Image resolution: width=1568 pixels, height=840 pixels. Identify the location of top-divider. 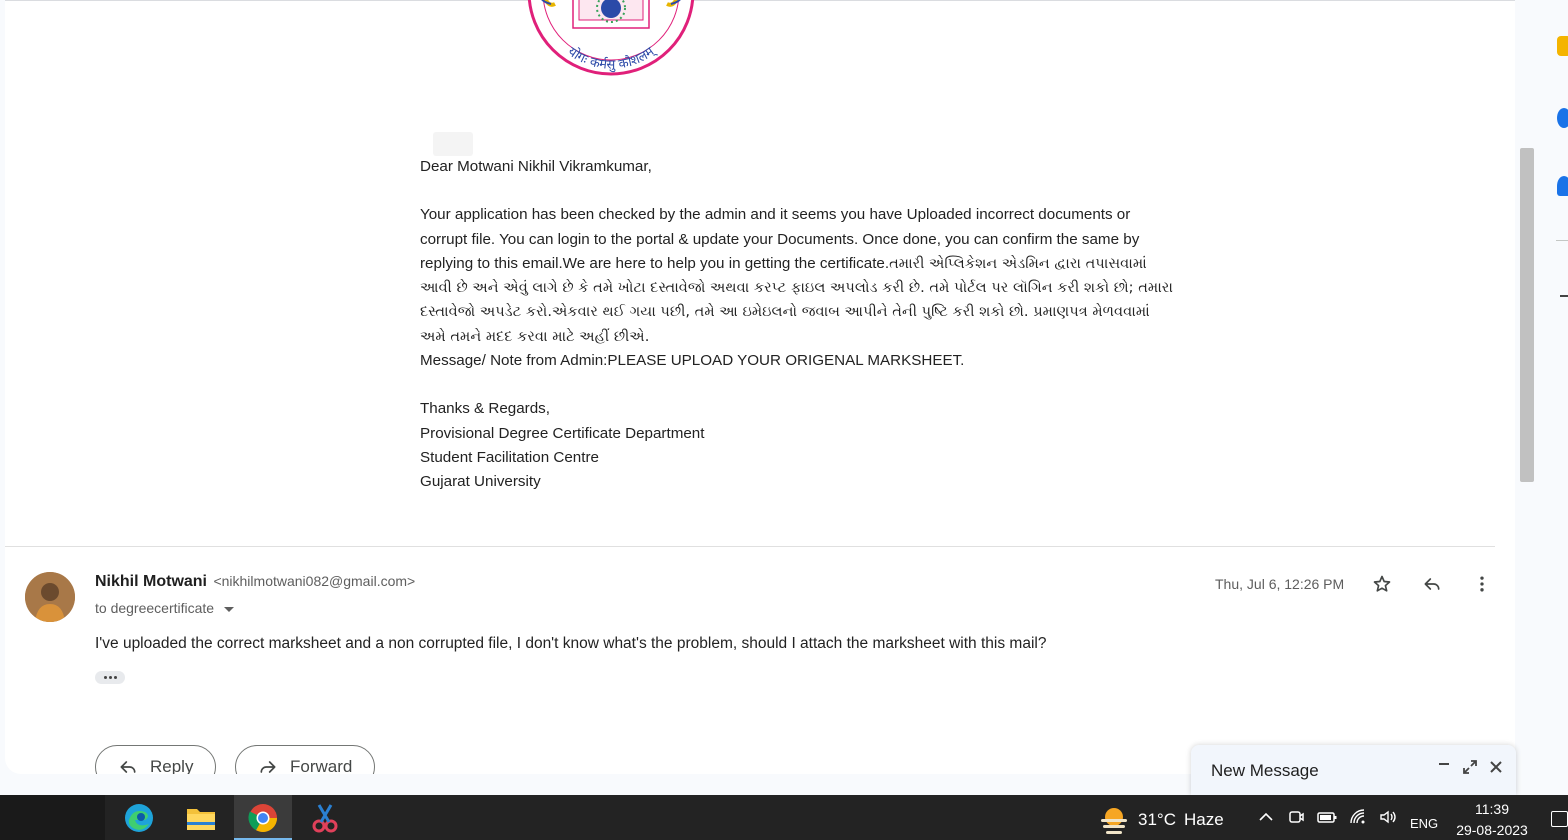
(760, 0).